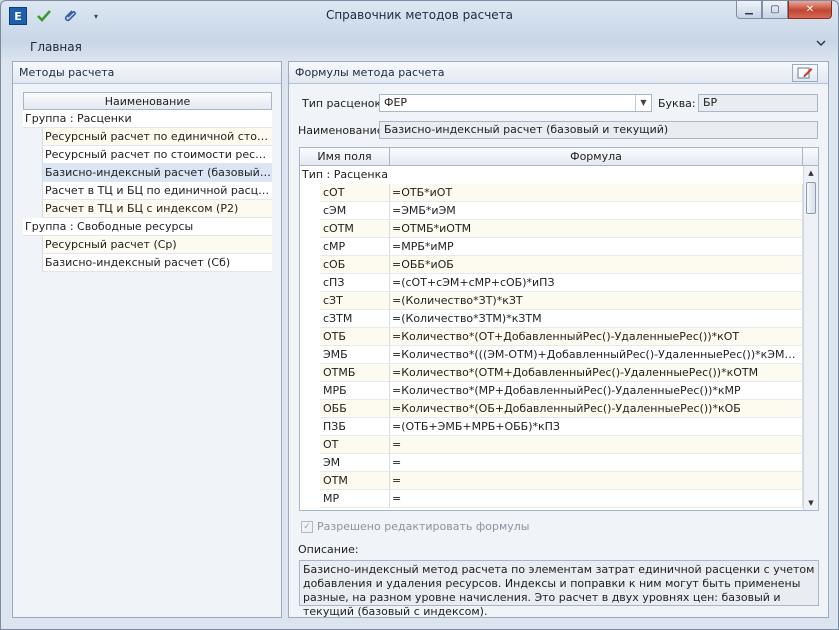 The width and height of the screenshot is (839, 630). What do you see at coordinates (355, 355) in the screenshot?
I see `cell-field-name: ЭМБ` at bounding box center [355, 355].